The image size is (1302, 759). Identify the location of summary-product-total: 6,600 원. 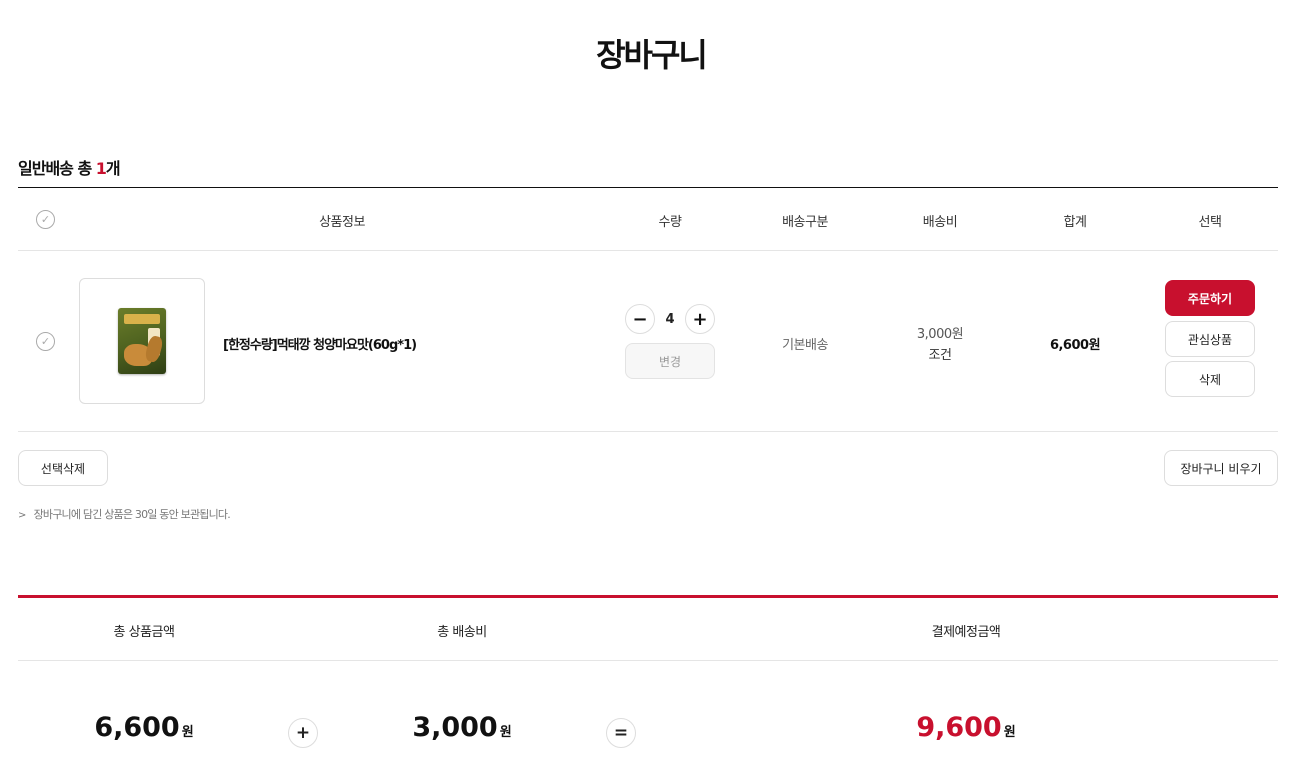
(144, 727).